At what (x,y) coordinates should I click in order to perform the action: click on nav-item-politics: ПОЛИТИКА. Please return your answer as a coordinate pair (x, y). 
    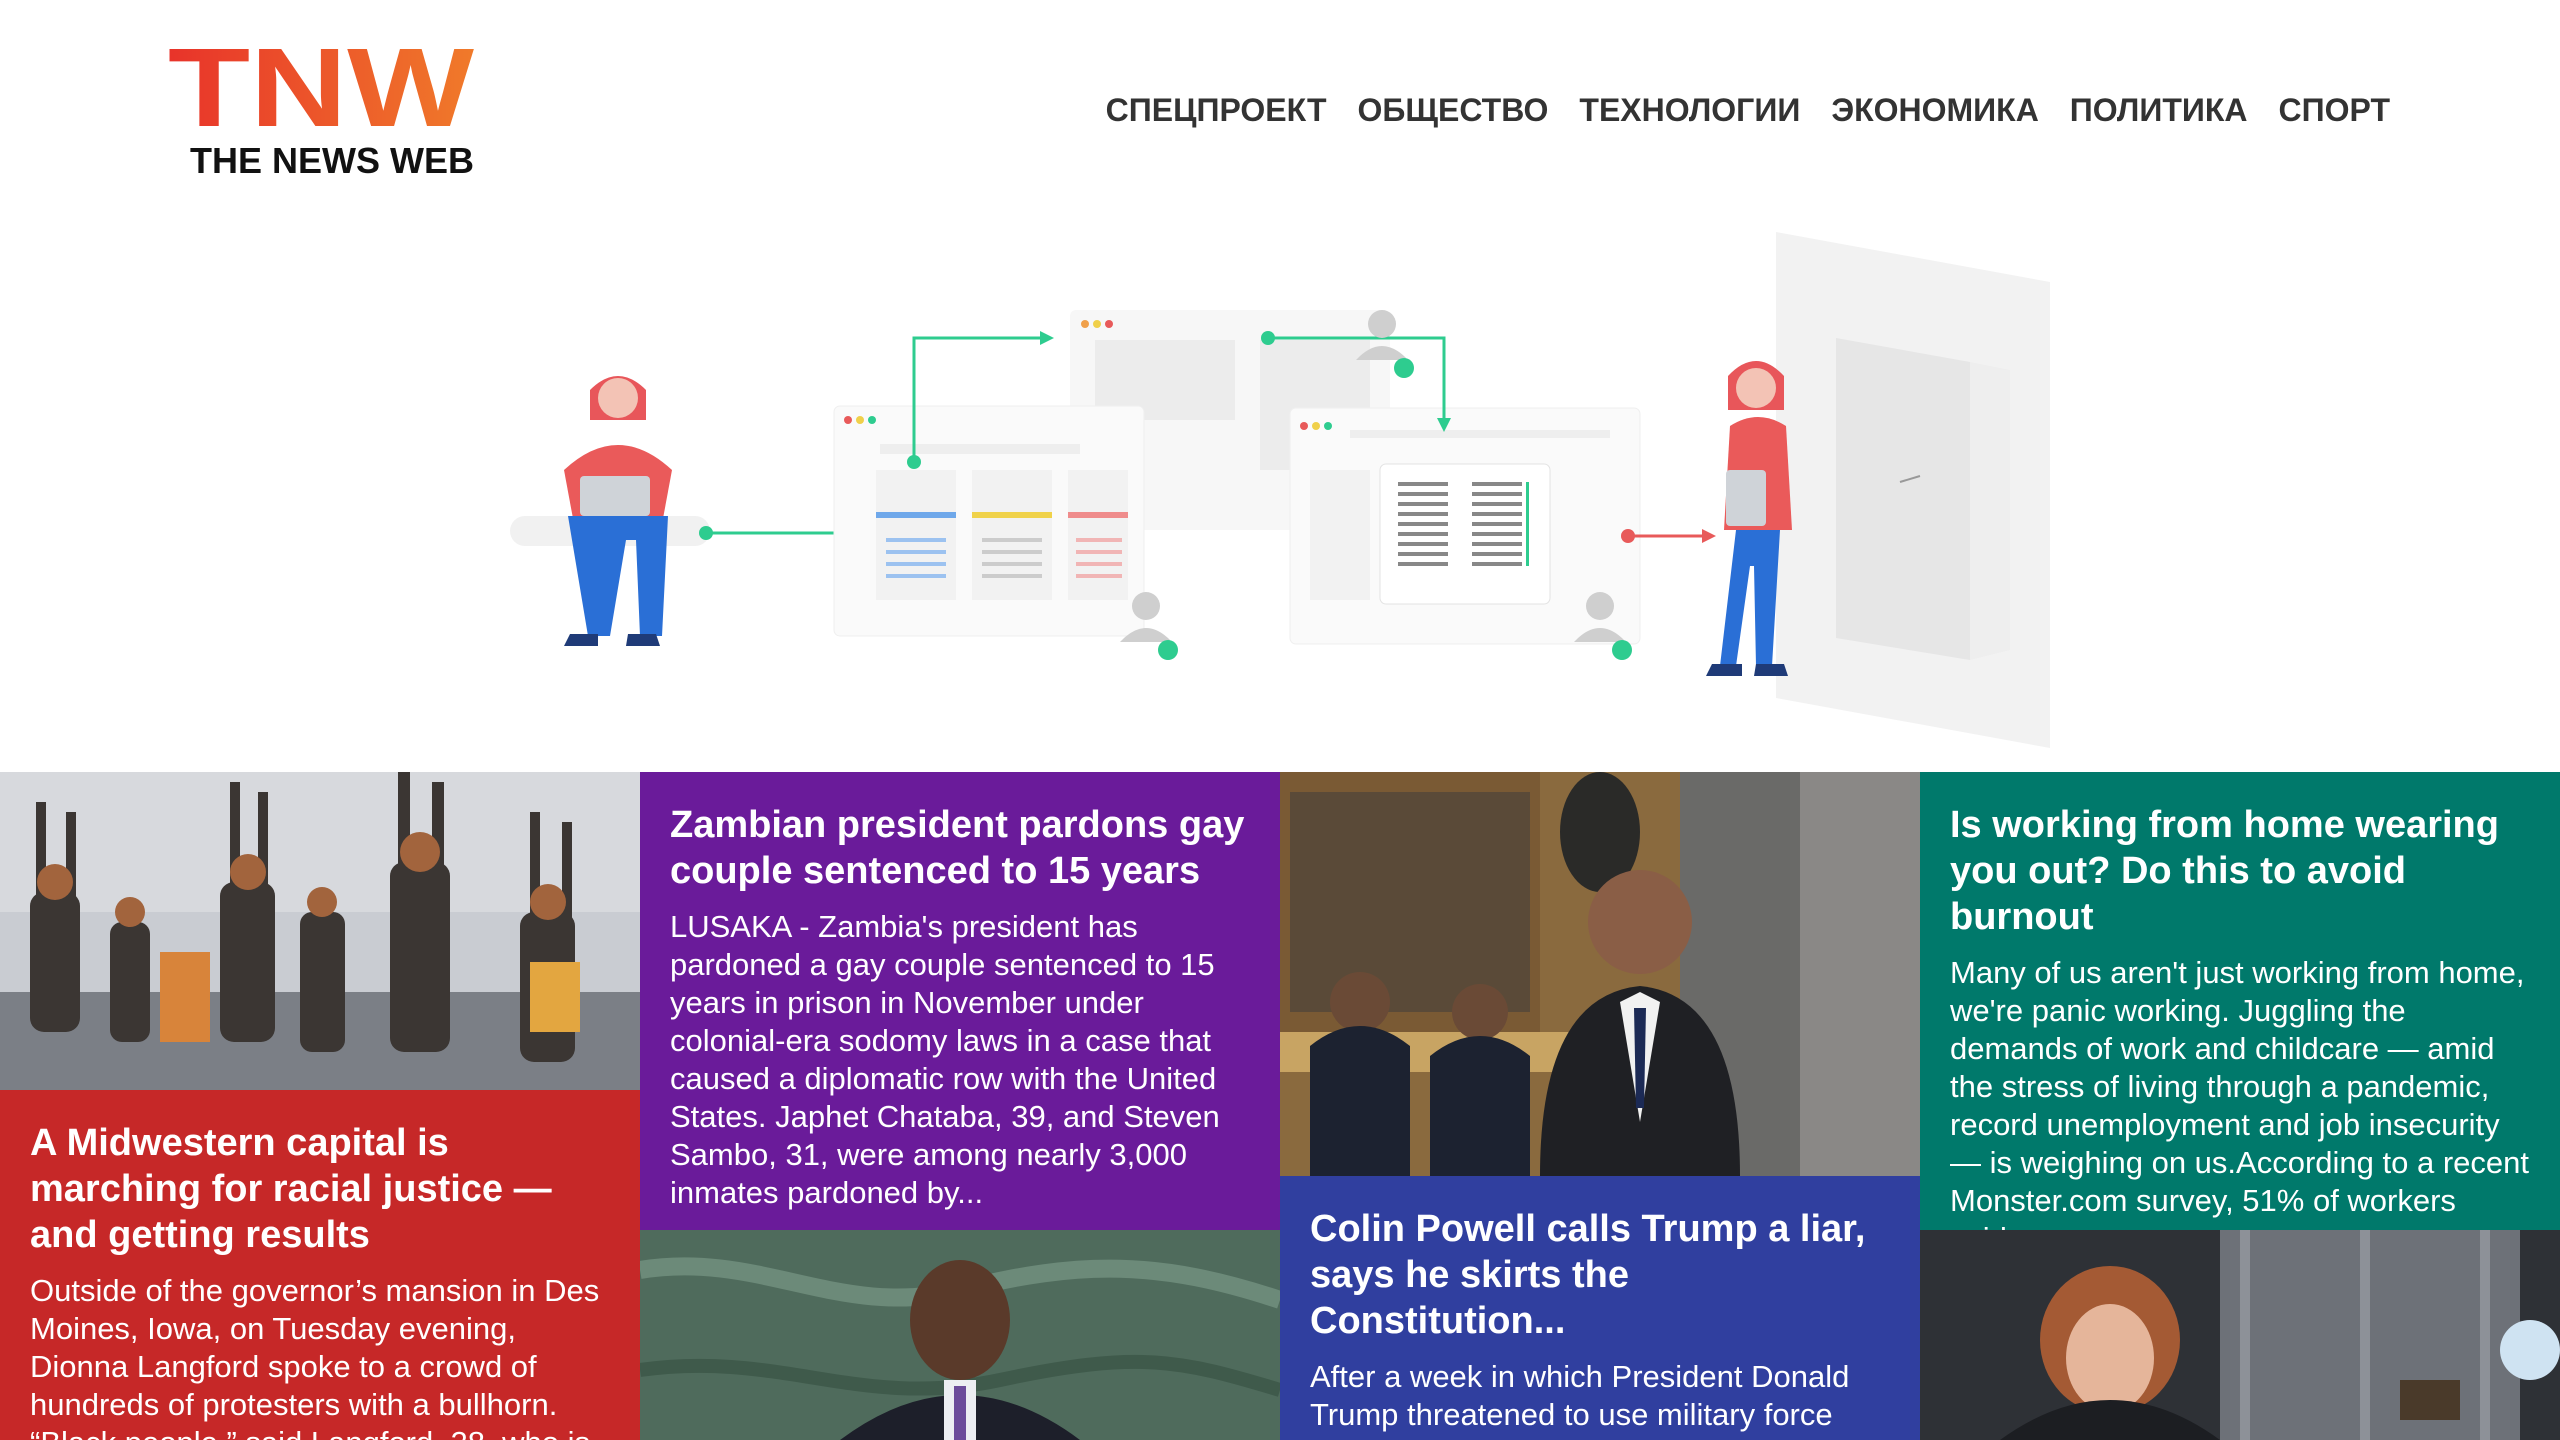
    Looking at the image, I should click on (2159, 110).